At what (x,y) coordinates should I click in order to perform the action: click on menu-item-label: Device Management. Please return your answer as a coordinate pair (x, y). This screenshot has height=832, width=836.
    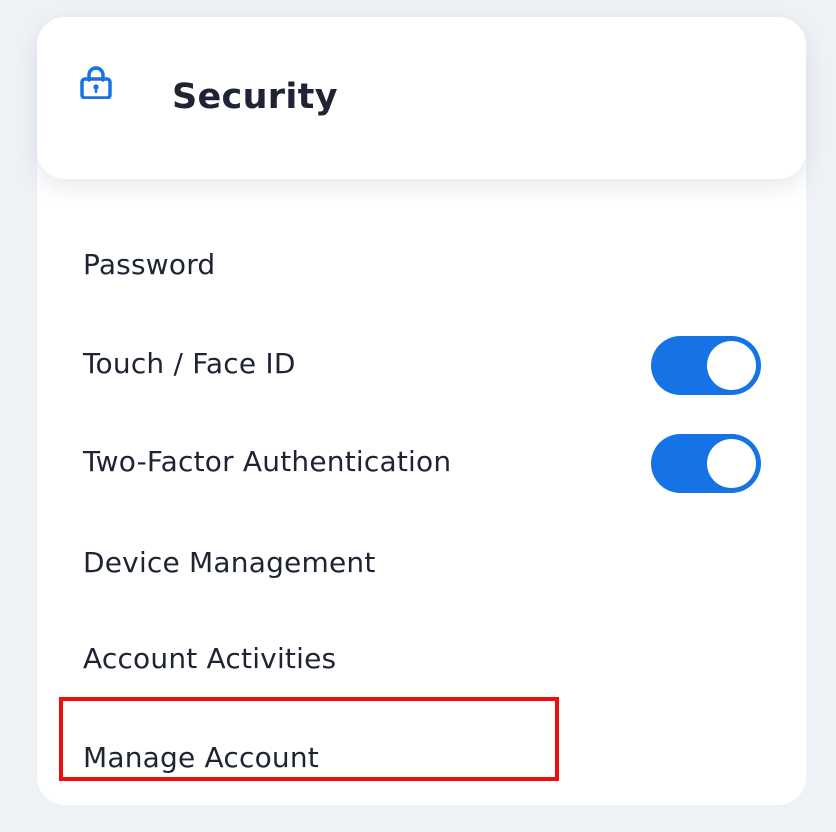
    Looking at the image, I should click on (229, 562).